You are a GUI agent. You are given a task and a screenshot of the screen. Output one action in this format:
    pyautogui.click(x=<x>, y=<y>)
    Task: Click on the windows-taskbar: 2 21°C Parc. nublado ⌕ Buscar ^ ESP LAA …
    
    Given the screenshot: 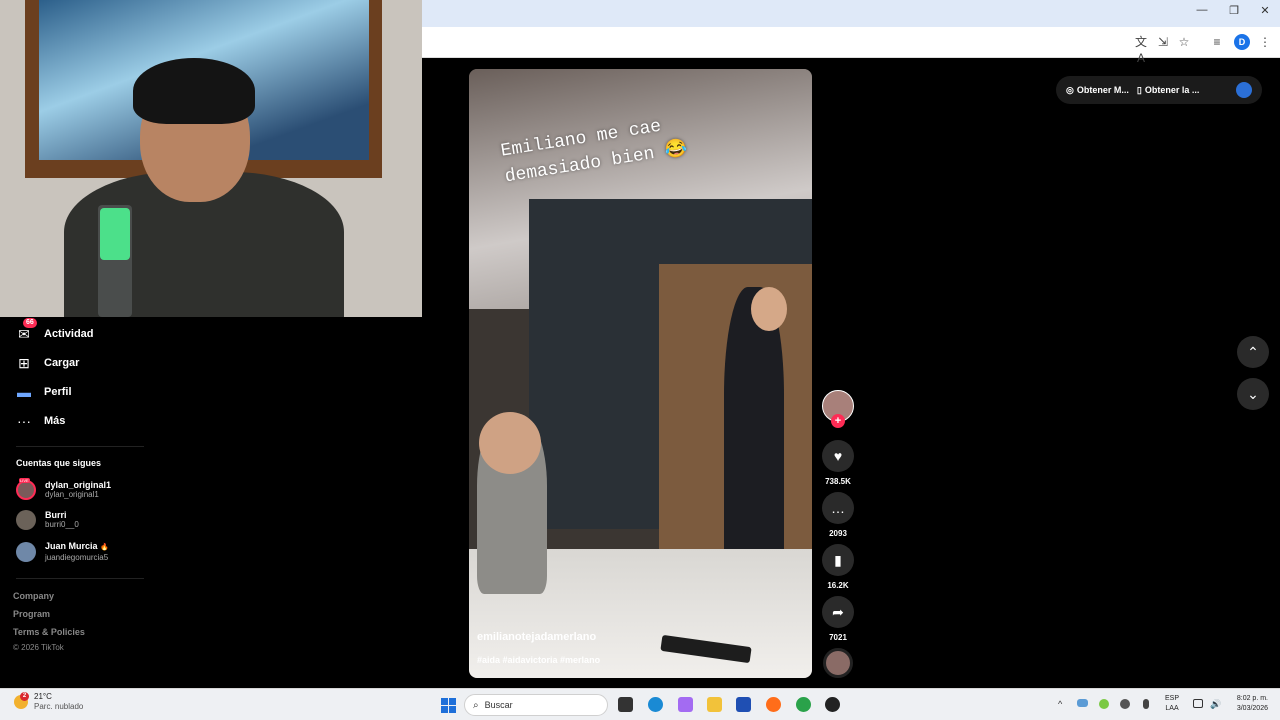 What is the action you would take?
    pyautogui.click(x=640, y=704)
    